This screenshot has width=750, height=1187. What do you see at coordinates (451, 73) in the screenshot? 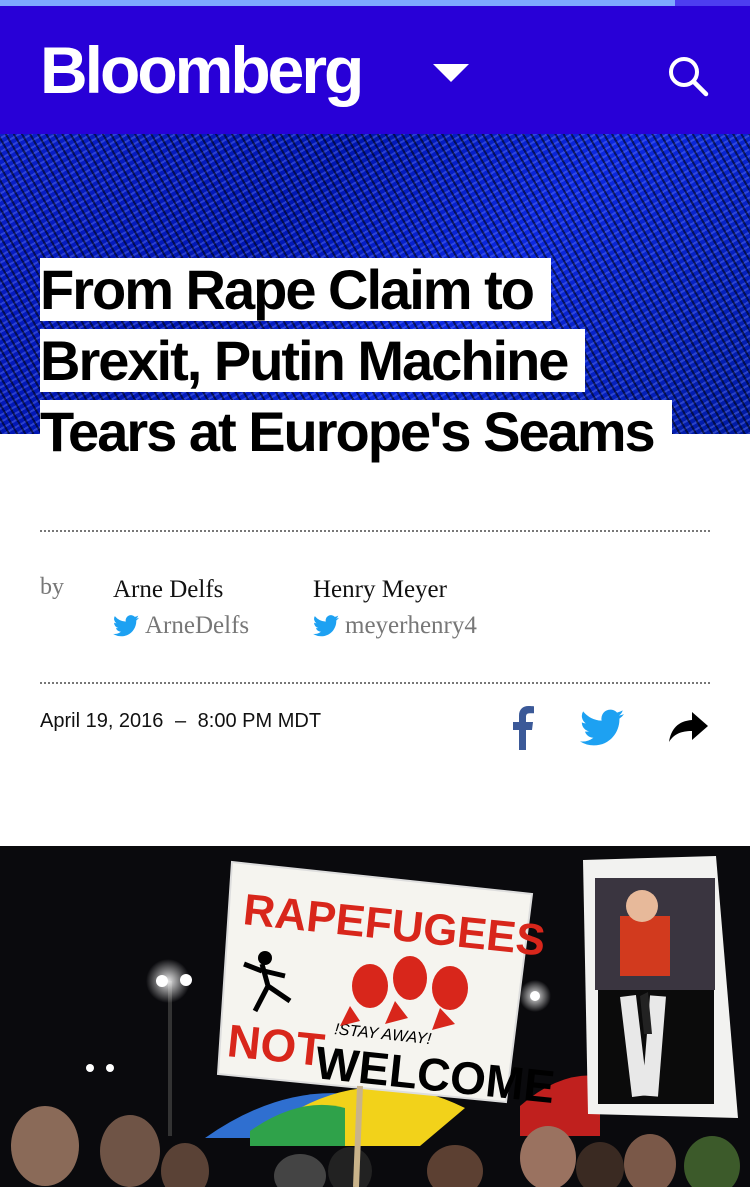
I see `caret-down-icon` at bounding box center [451, 73].